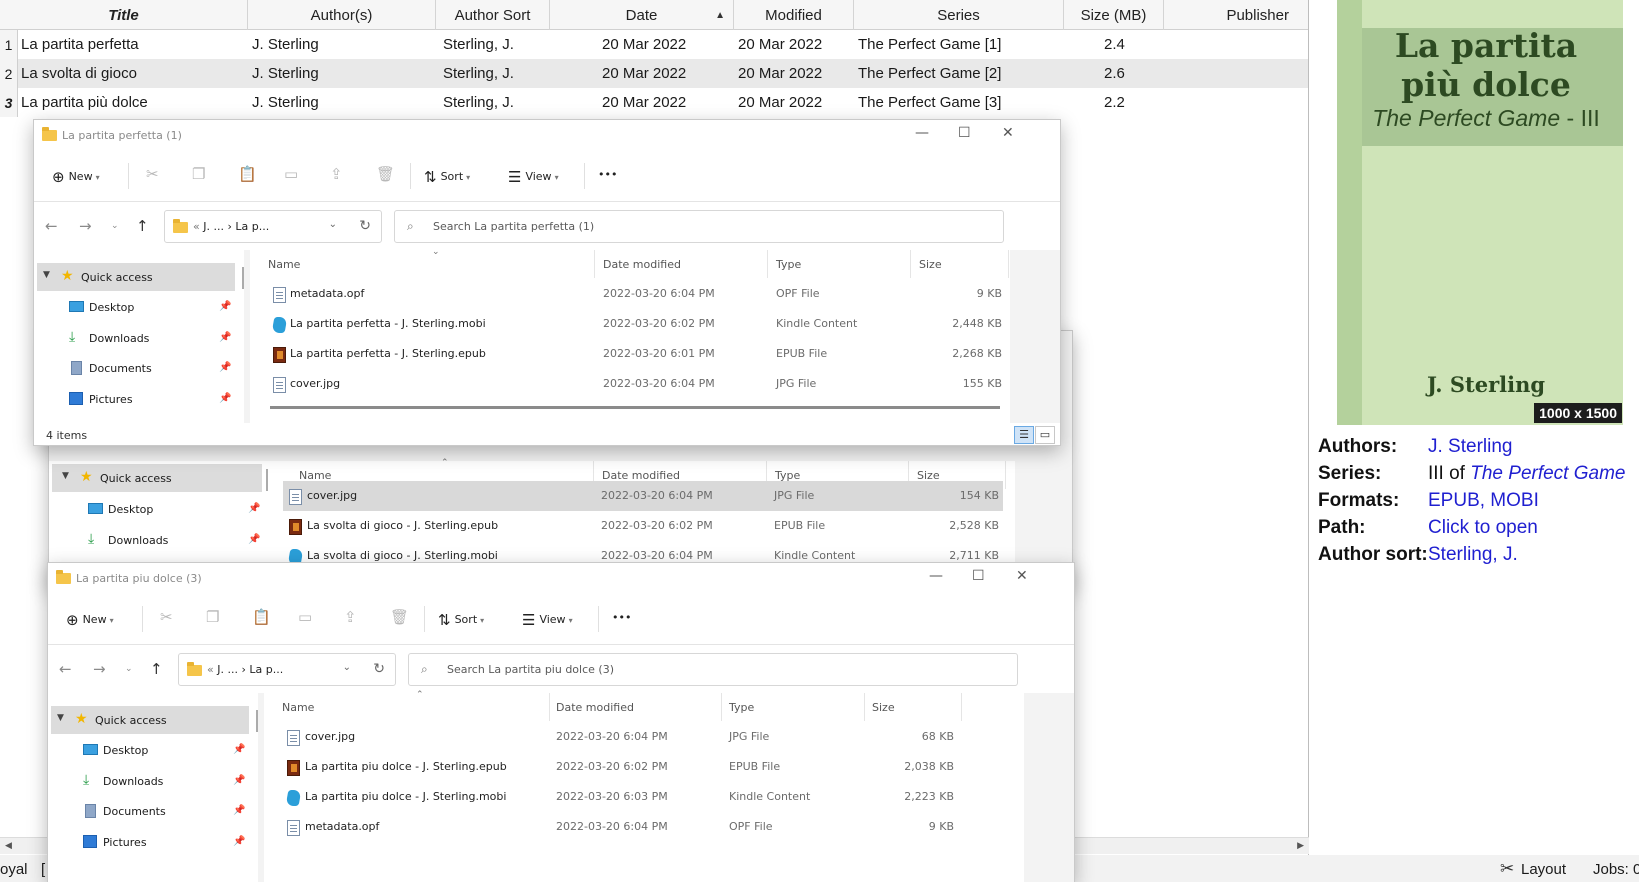  What do you see at coordinates (964, 133) in the screenshot?
I see `maximize-icon: ☐` at bounding box center [964, 133].